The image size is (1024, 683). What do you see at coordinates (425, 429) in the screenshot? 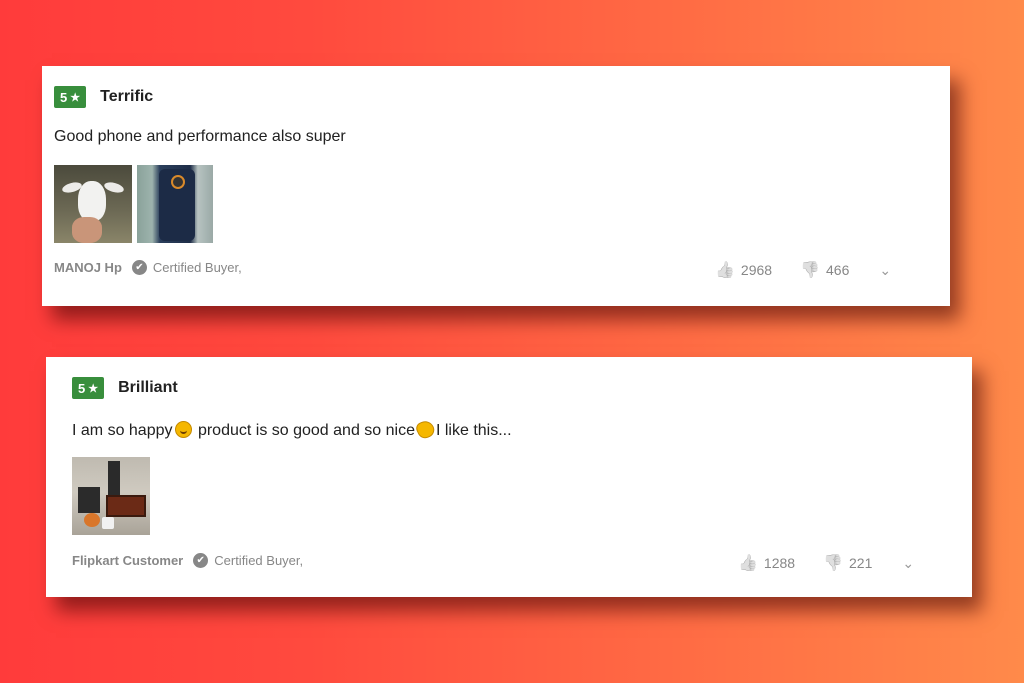
I see `clap-emoji-icon` at bounding box center [425, 429].